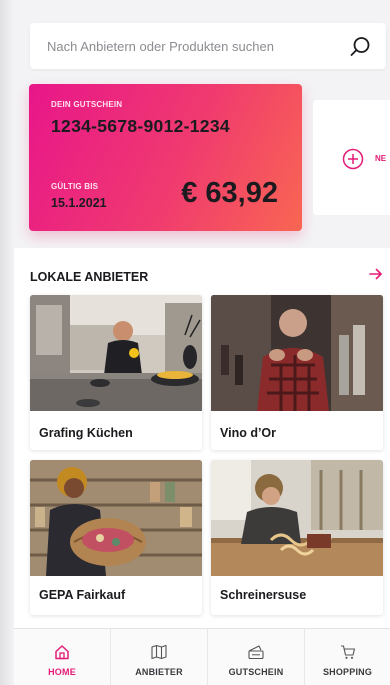 This screenshot has height=685, width=390. What do you see at coordinates (229, 193) in the screenshot?
I see `voucher-amount: € 63,92` at bounding box center [229, 193].